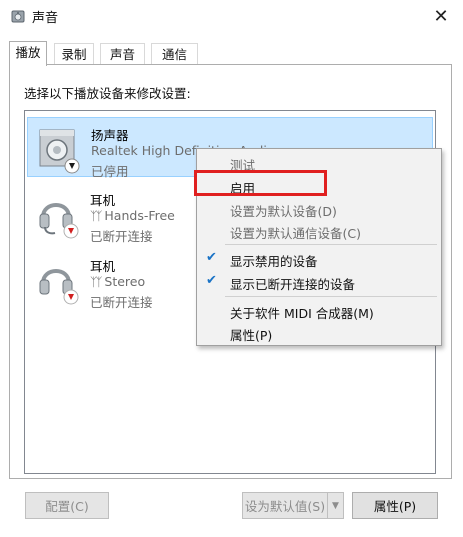 The image size is (463, 537). What do you see at coordinates (292, 283) in the screenshot?
I see `menu-item-show-disconnected: 显示已断开连接的设备` at bounding box center [292, 283].